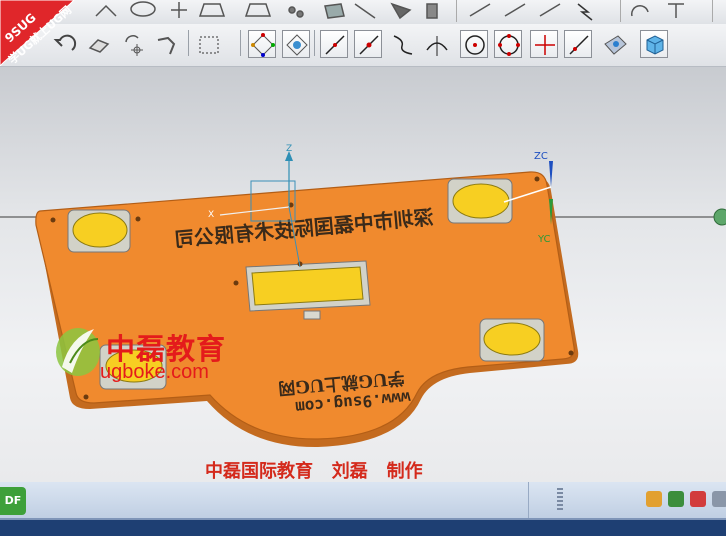 The image size is (726, 536). What do you see at coordinates (143, 9) in the screenshot?
I see `circle-icon` at bounding box center [143, 9].